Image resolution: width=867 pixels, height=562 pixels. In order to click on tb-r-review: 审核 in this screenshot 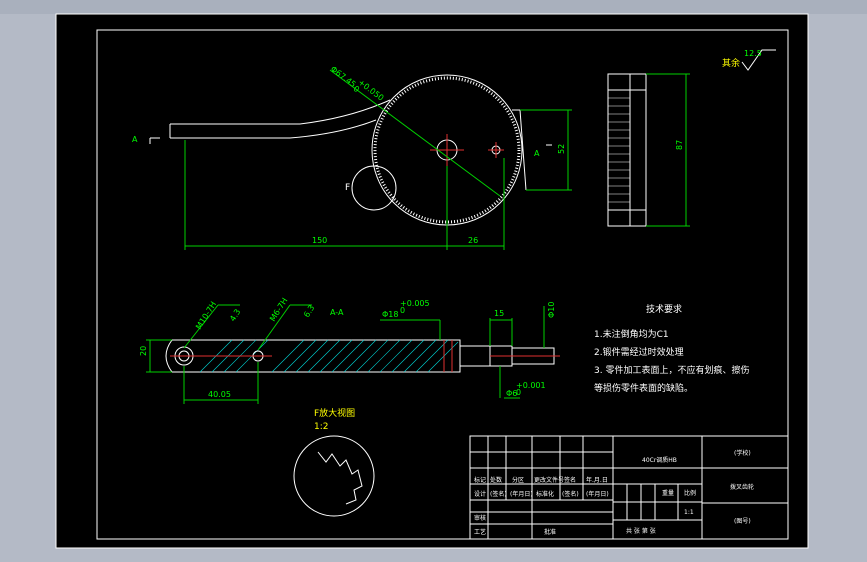, I will do `click(480, 518)`.